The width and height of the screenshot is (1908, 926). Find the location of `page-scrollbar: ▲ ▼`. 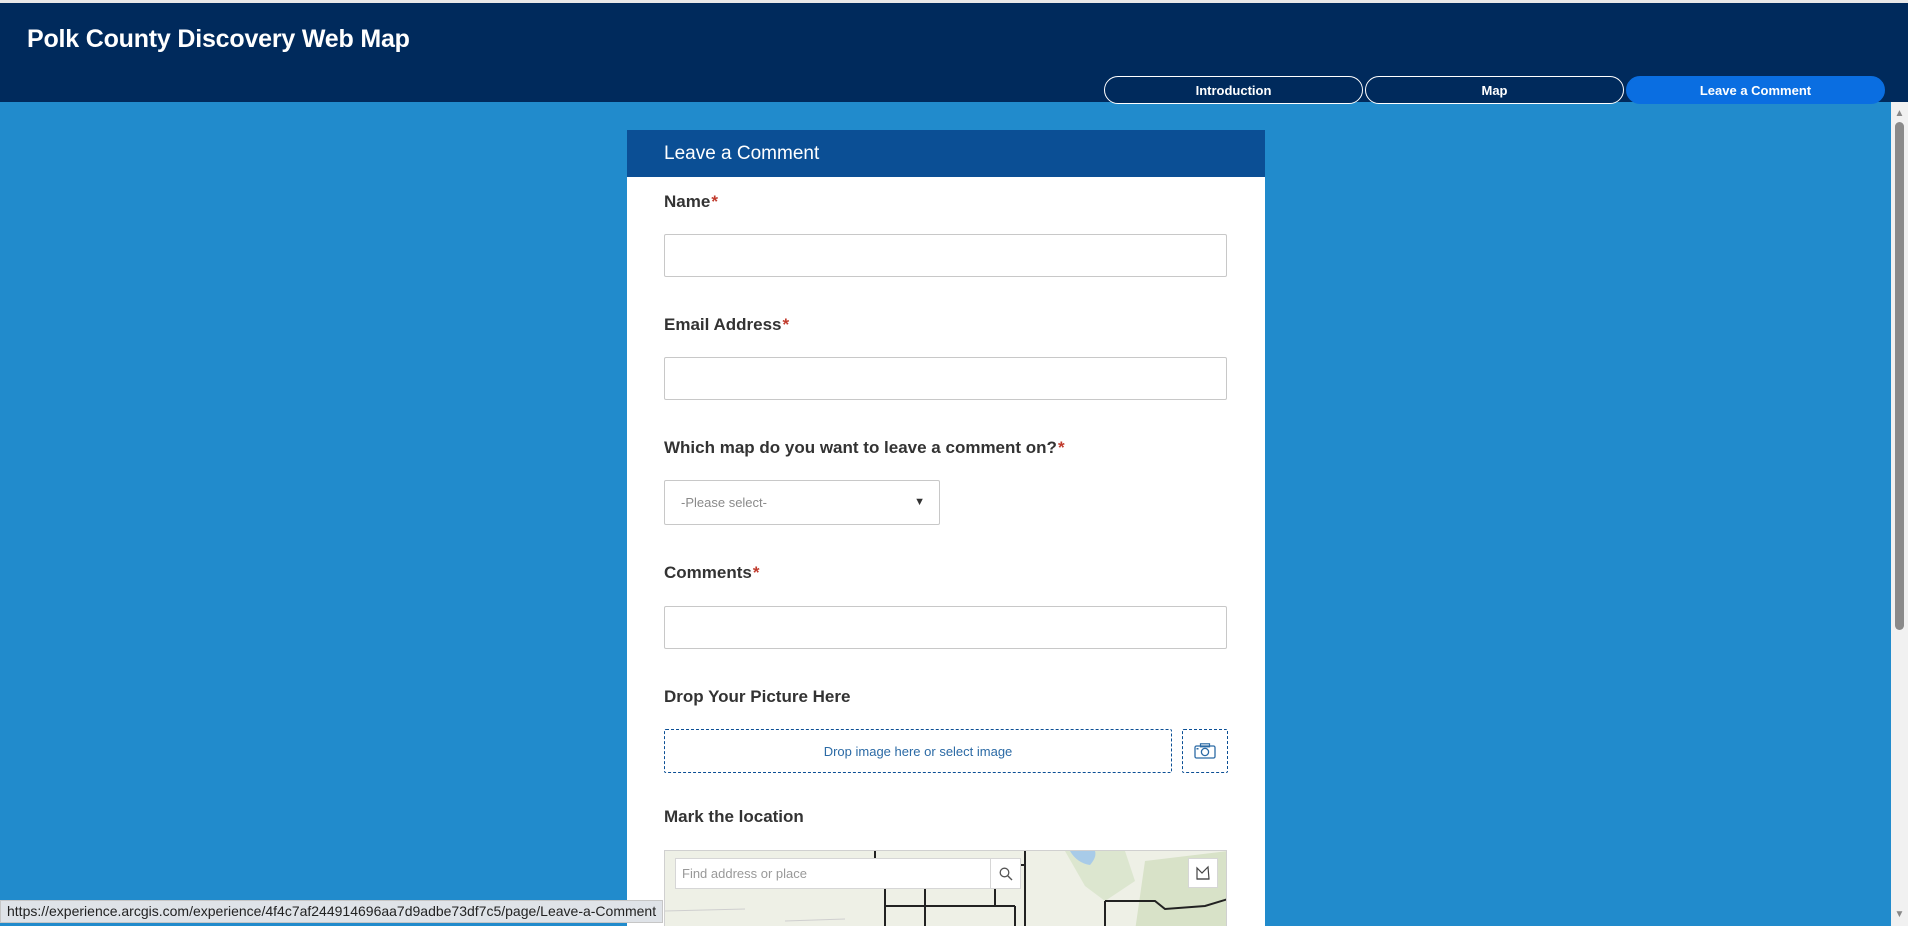

page-scrollbar: ▲ ▼ is located at coordinates (1899, 514).